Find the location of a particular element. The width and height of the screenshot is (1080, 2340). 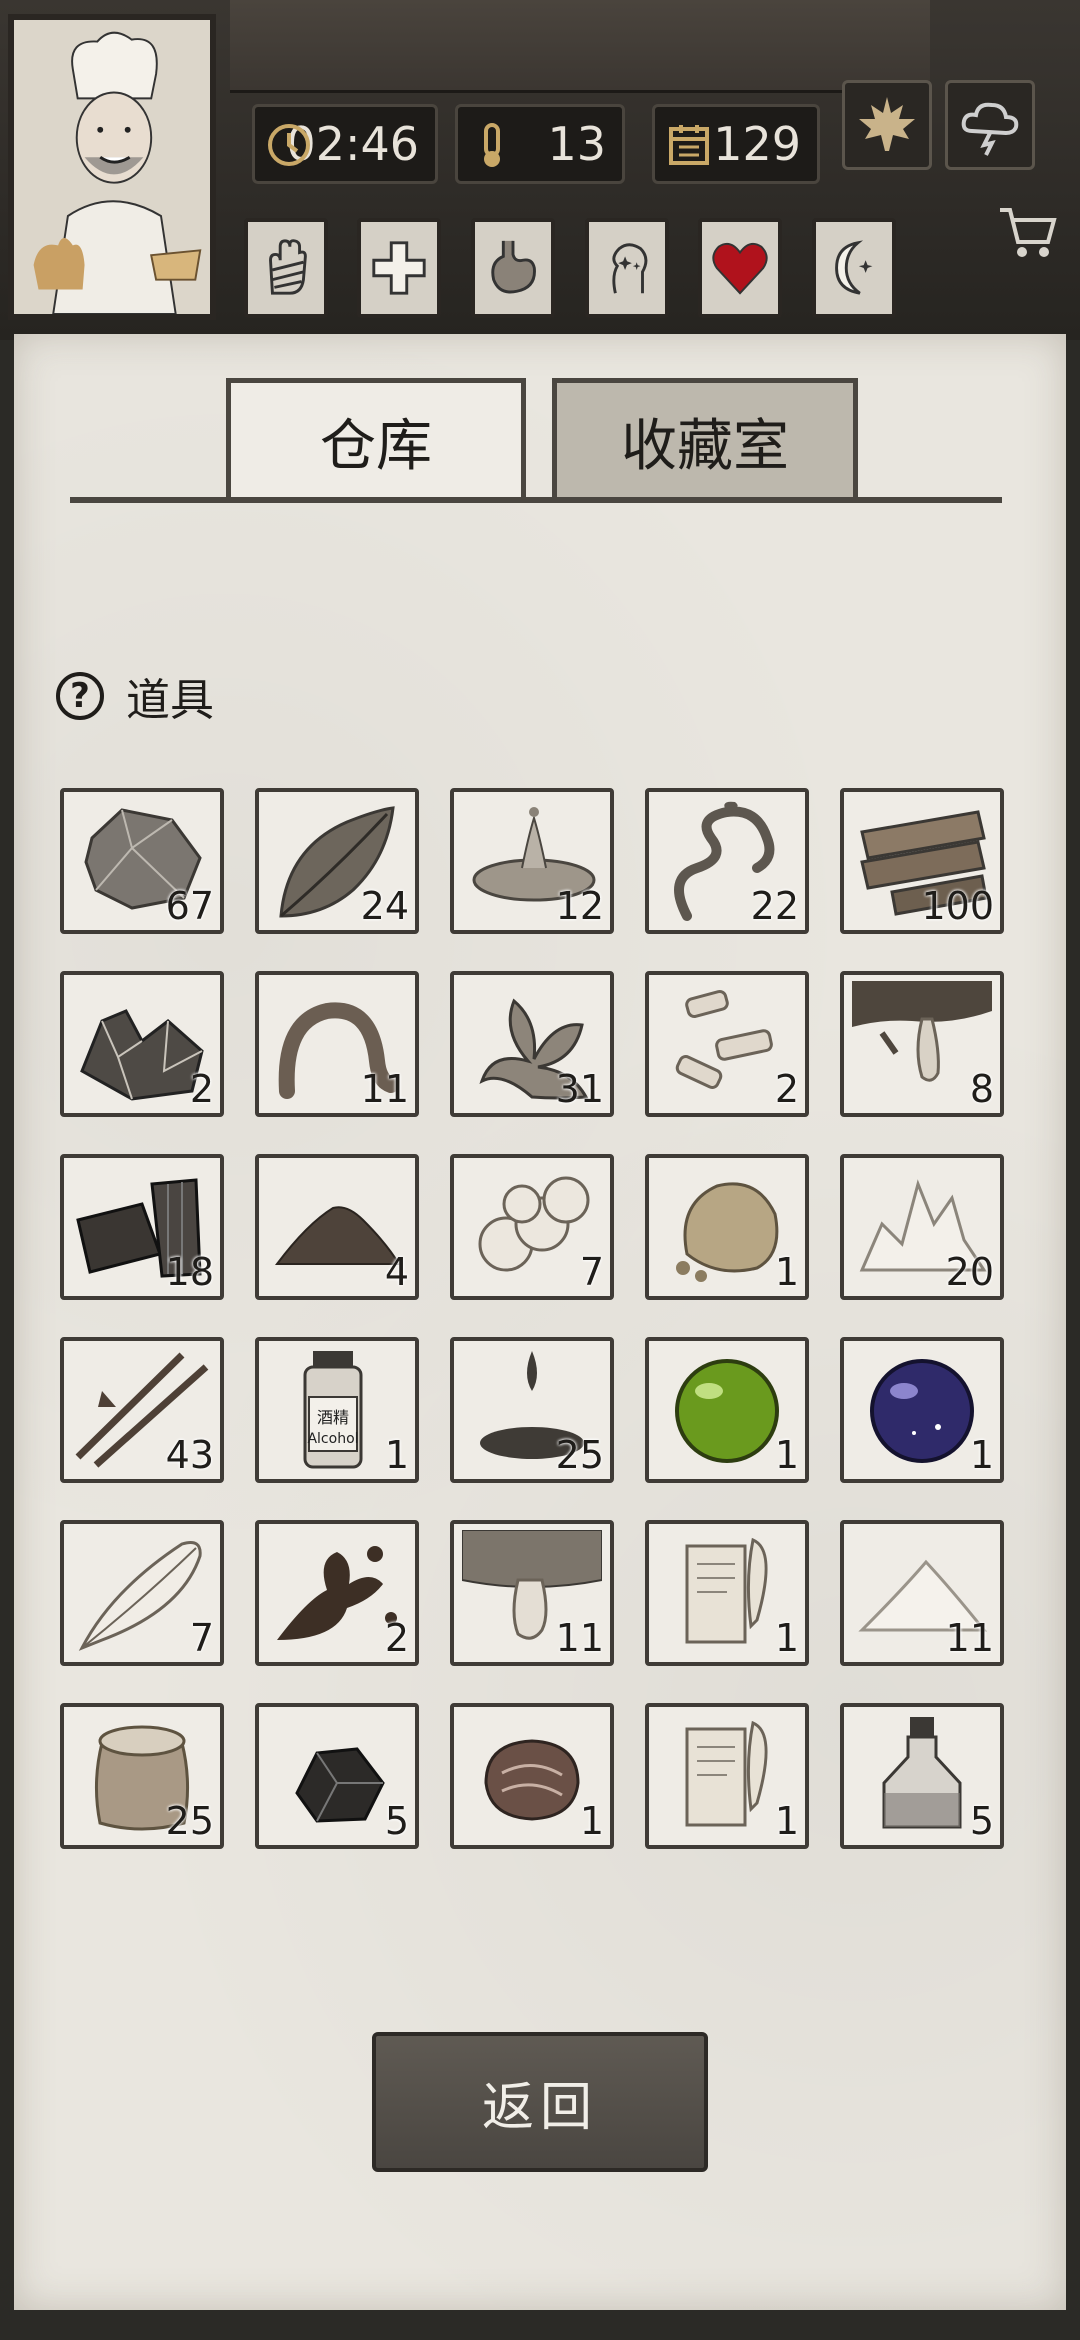

shop-cart-button is located at coordinates (1028, 232).